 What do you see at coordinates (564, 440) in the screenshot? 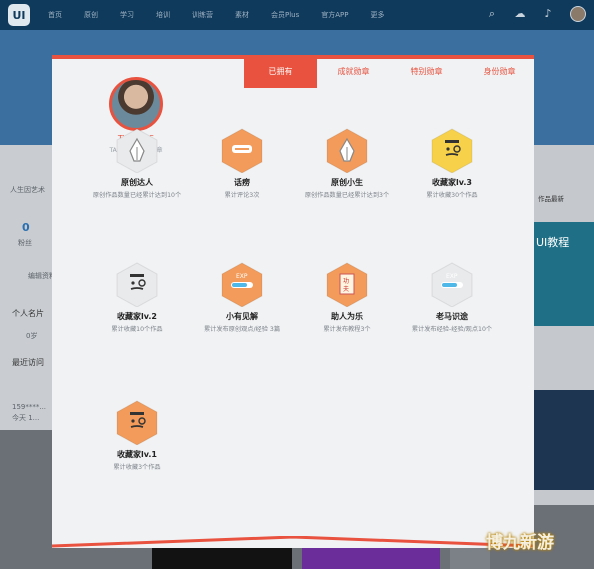
I see `dark-thumbnail` at bounding box center [564, 440].